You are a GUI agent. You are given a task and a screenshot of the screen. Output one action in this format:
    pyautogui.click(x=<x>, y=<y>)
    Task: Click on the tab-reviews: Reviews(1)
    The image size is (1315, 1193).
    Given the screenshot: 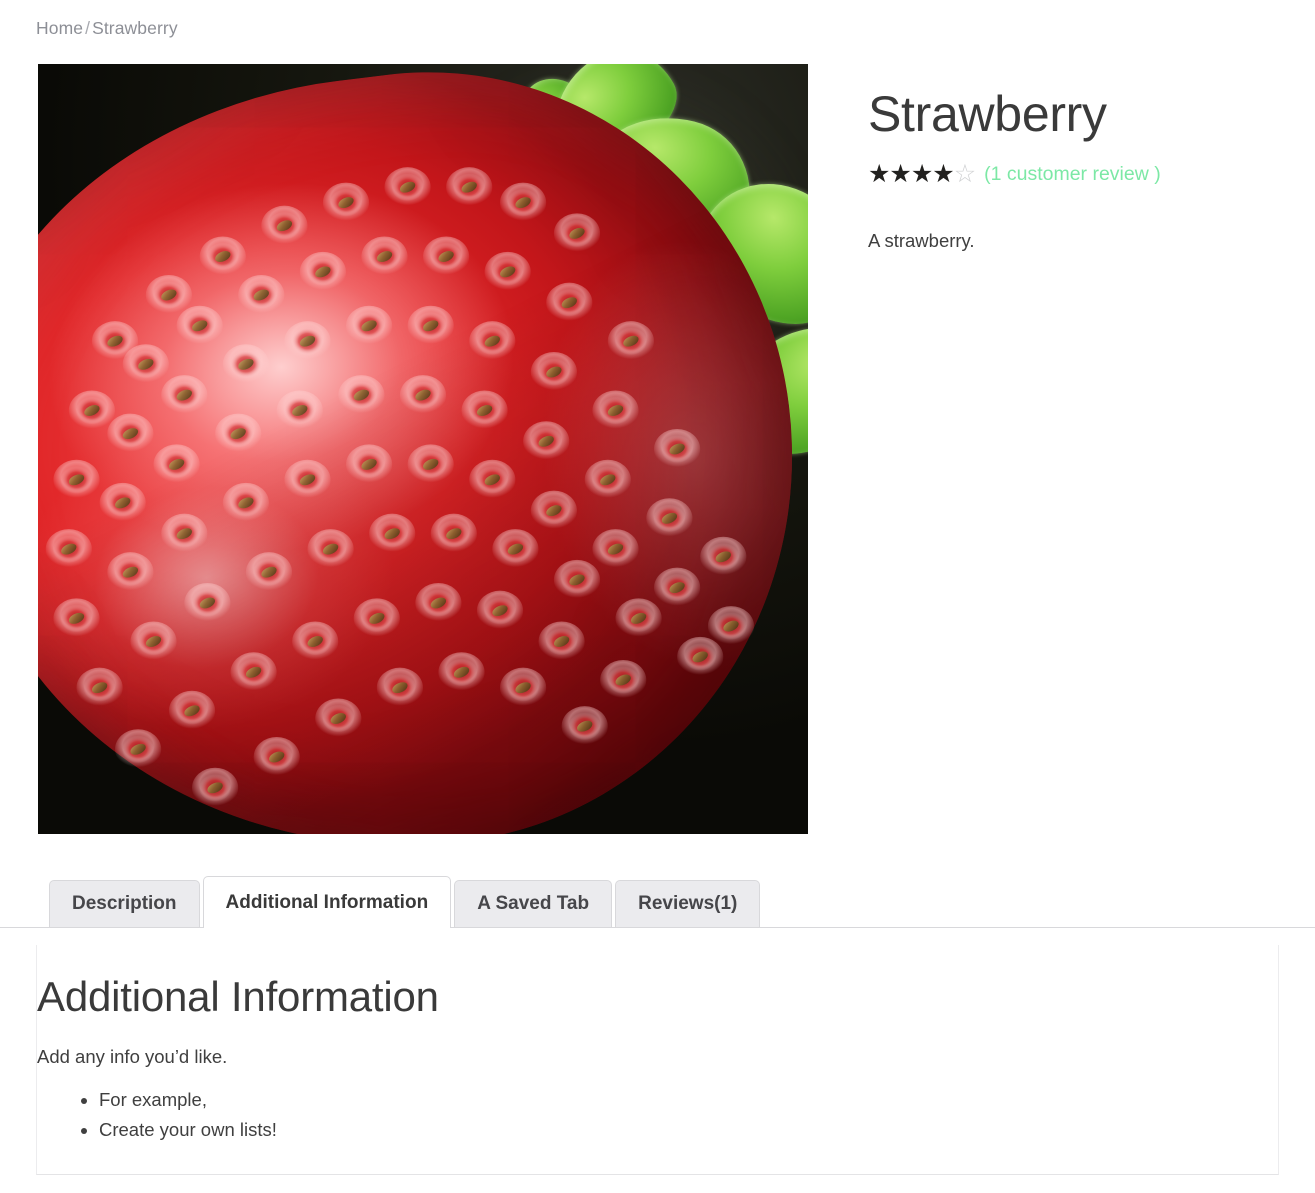 What is the action you would take?
    pyautogui.click(x=688, y=903)
    